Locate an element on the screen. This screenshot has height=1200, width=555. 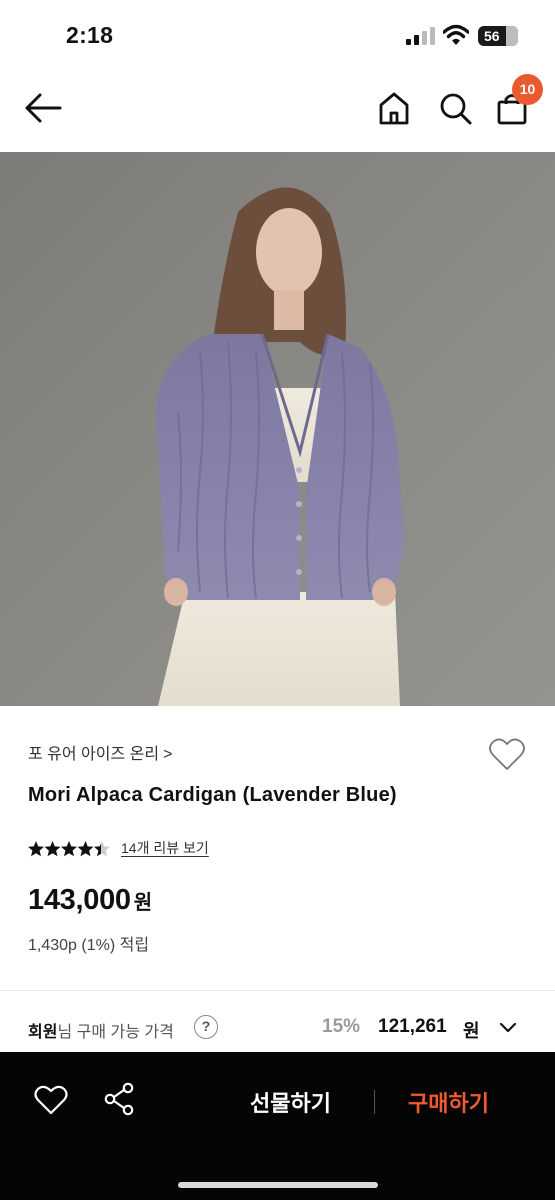
heart-icon is located at coordinates (51, 1100).